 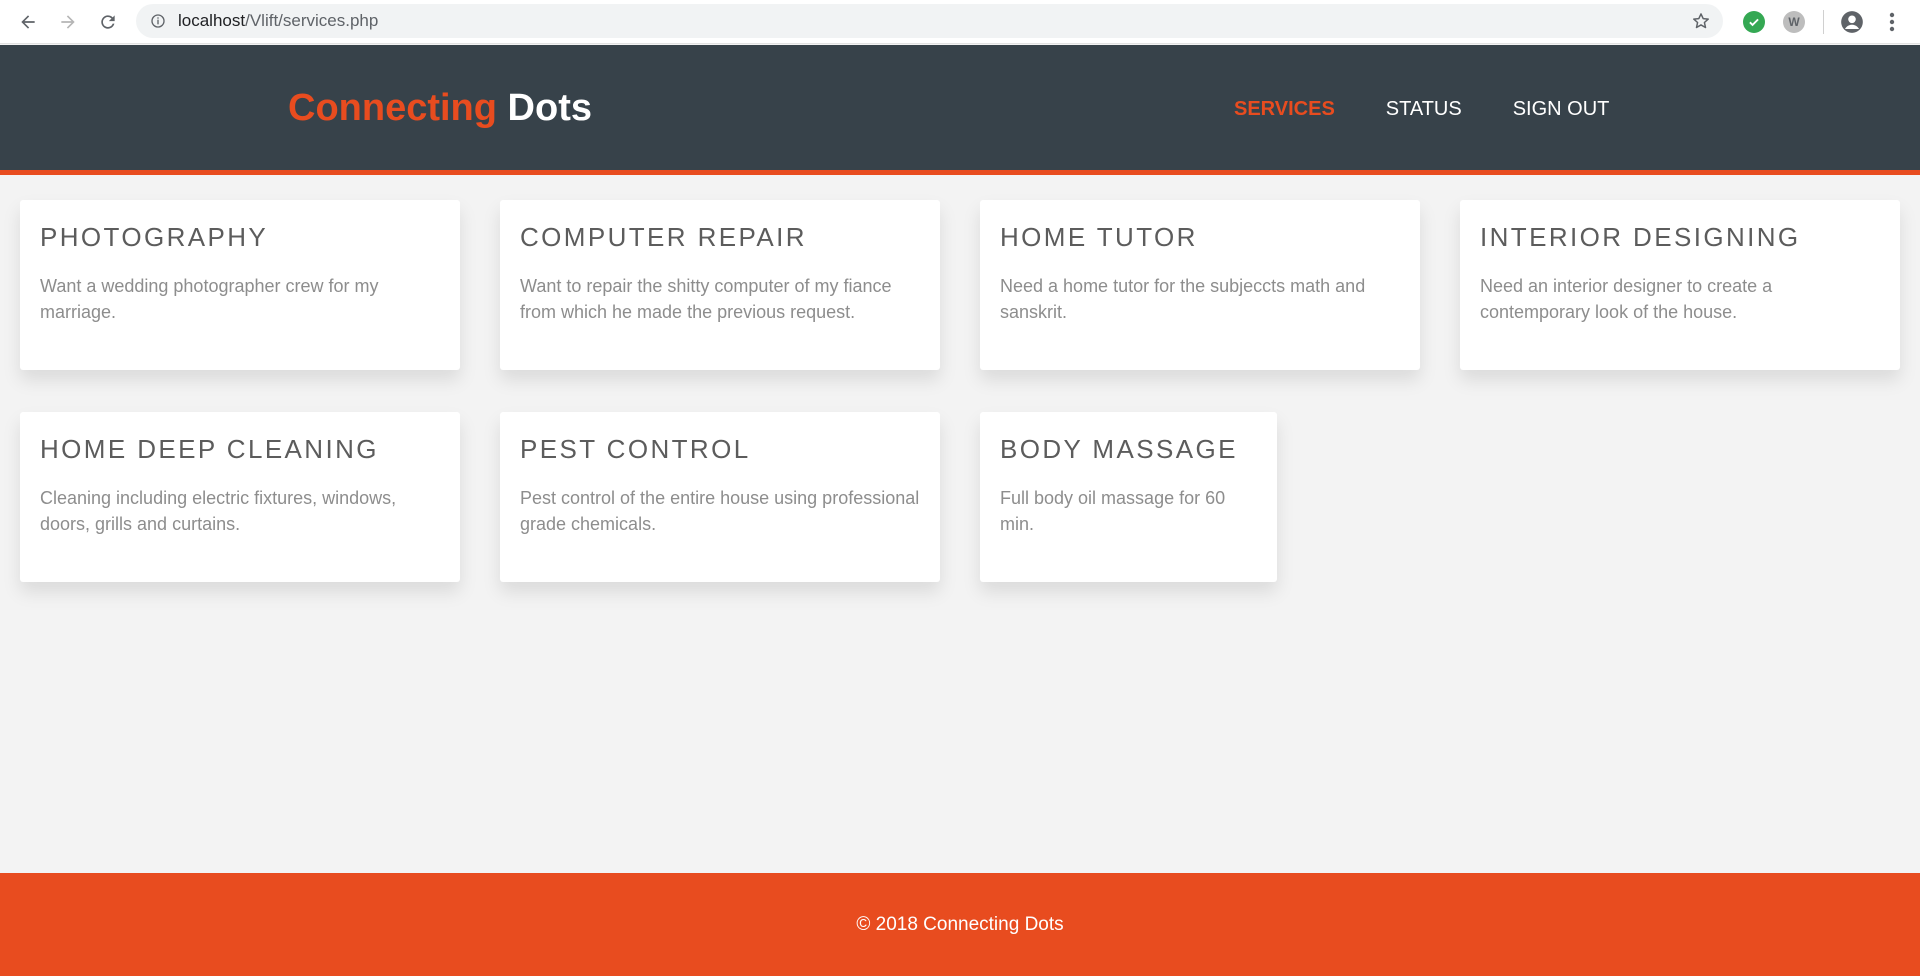 I want to click on toolbar-divider, so click(x=1823, y=22).